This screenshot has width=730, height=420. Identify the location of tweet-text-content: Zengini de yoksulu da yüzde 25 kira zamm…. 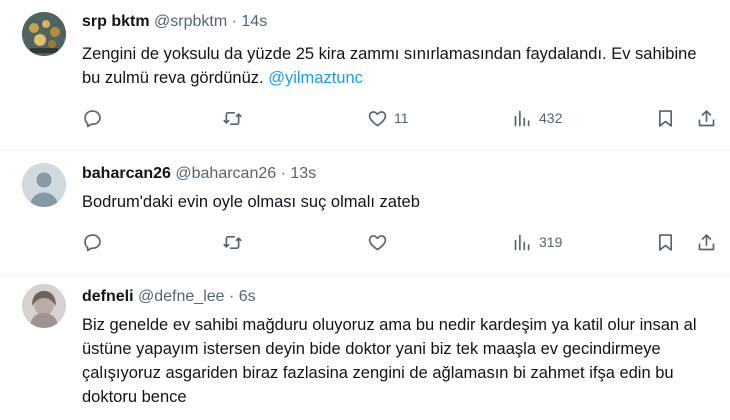
(389, 66).